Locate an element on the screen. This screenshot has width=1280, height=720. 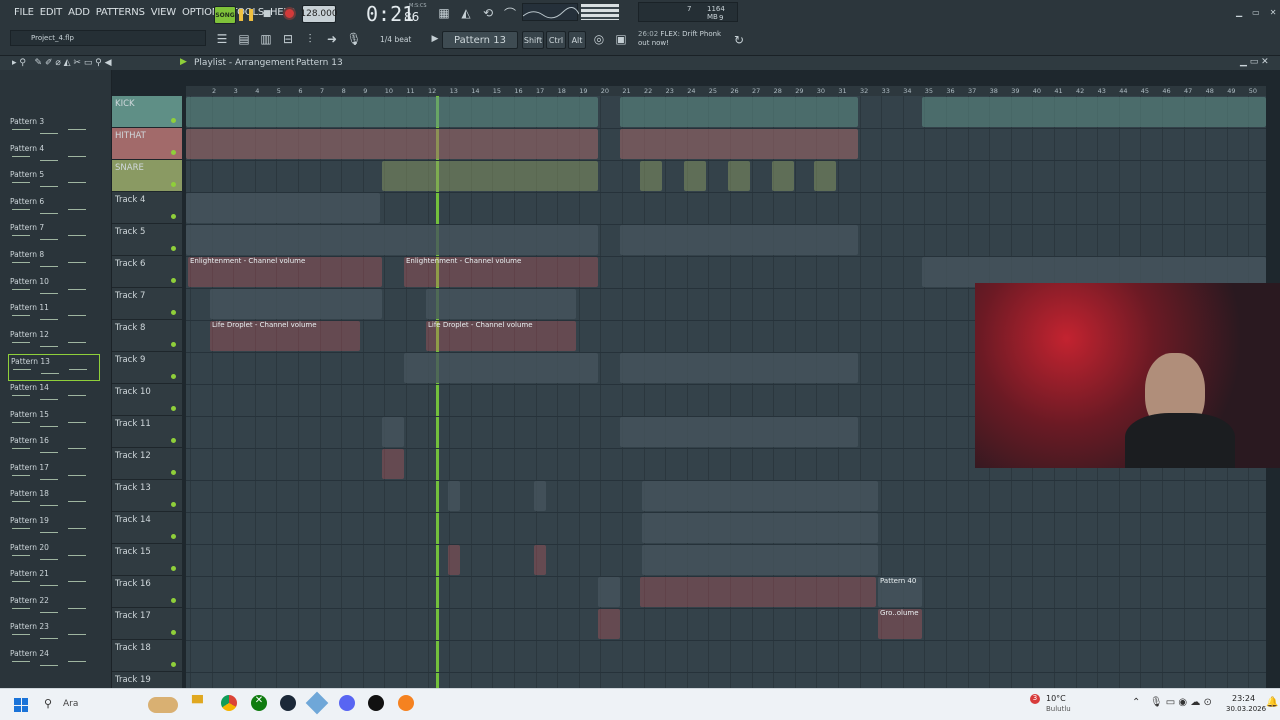
microphone-icon: 🎙 is located at coordinates (354, 39).